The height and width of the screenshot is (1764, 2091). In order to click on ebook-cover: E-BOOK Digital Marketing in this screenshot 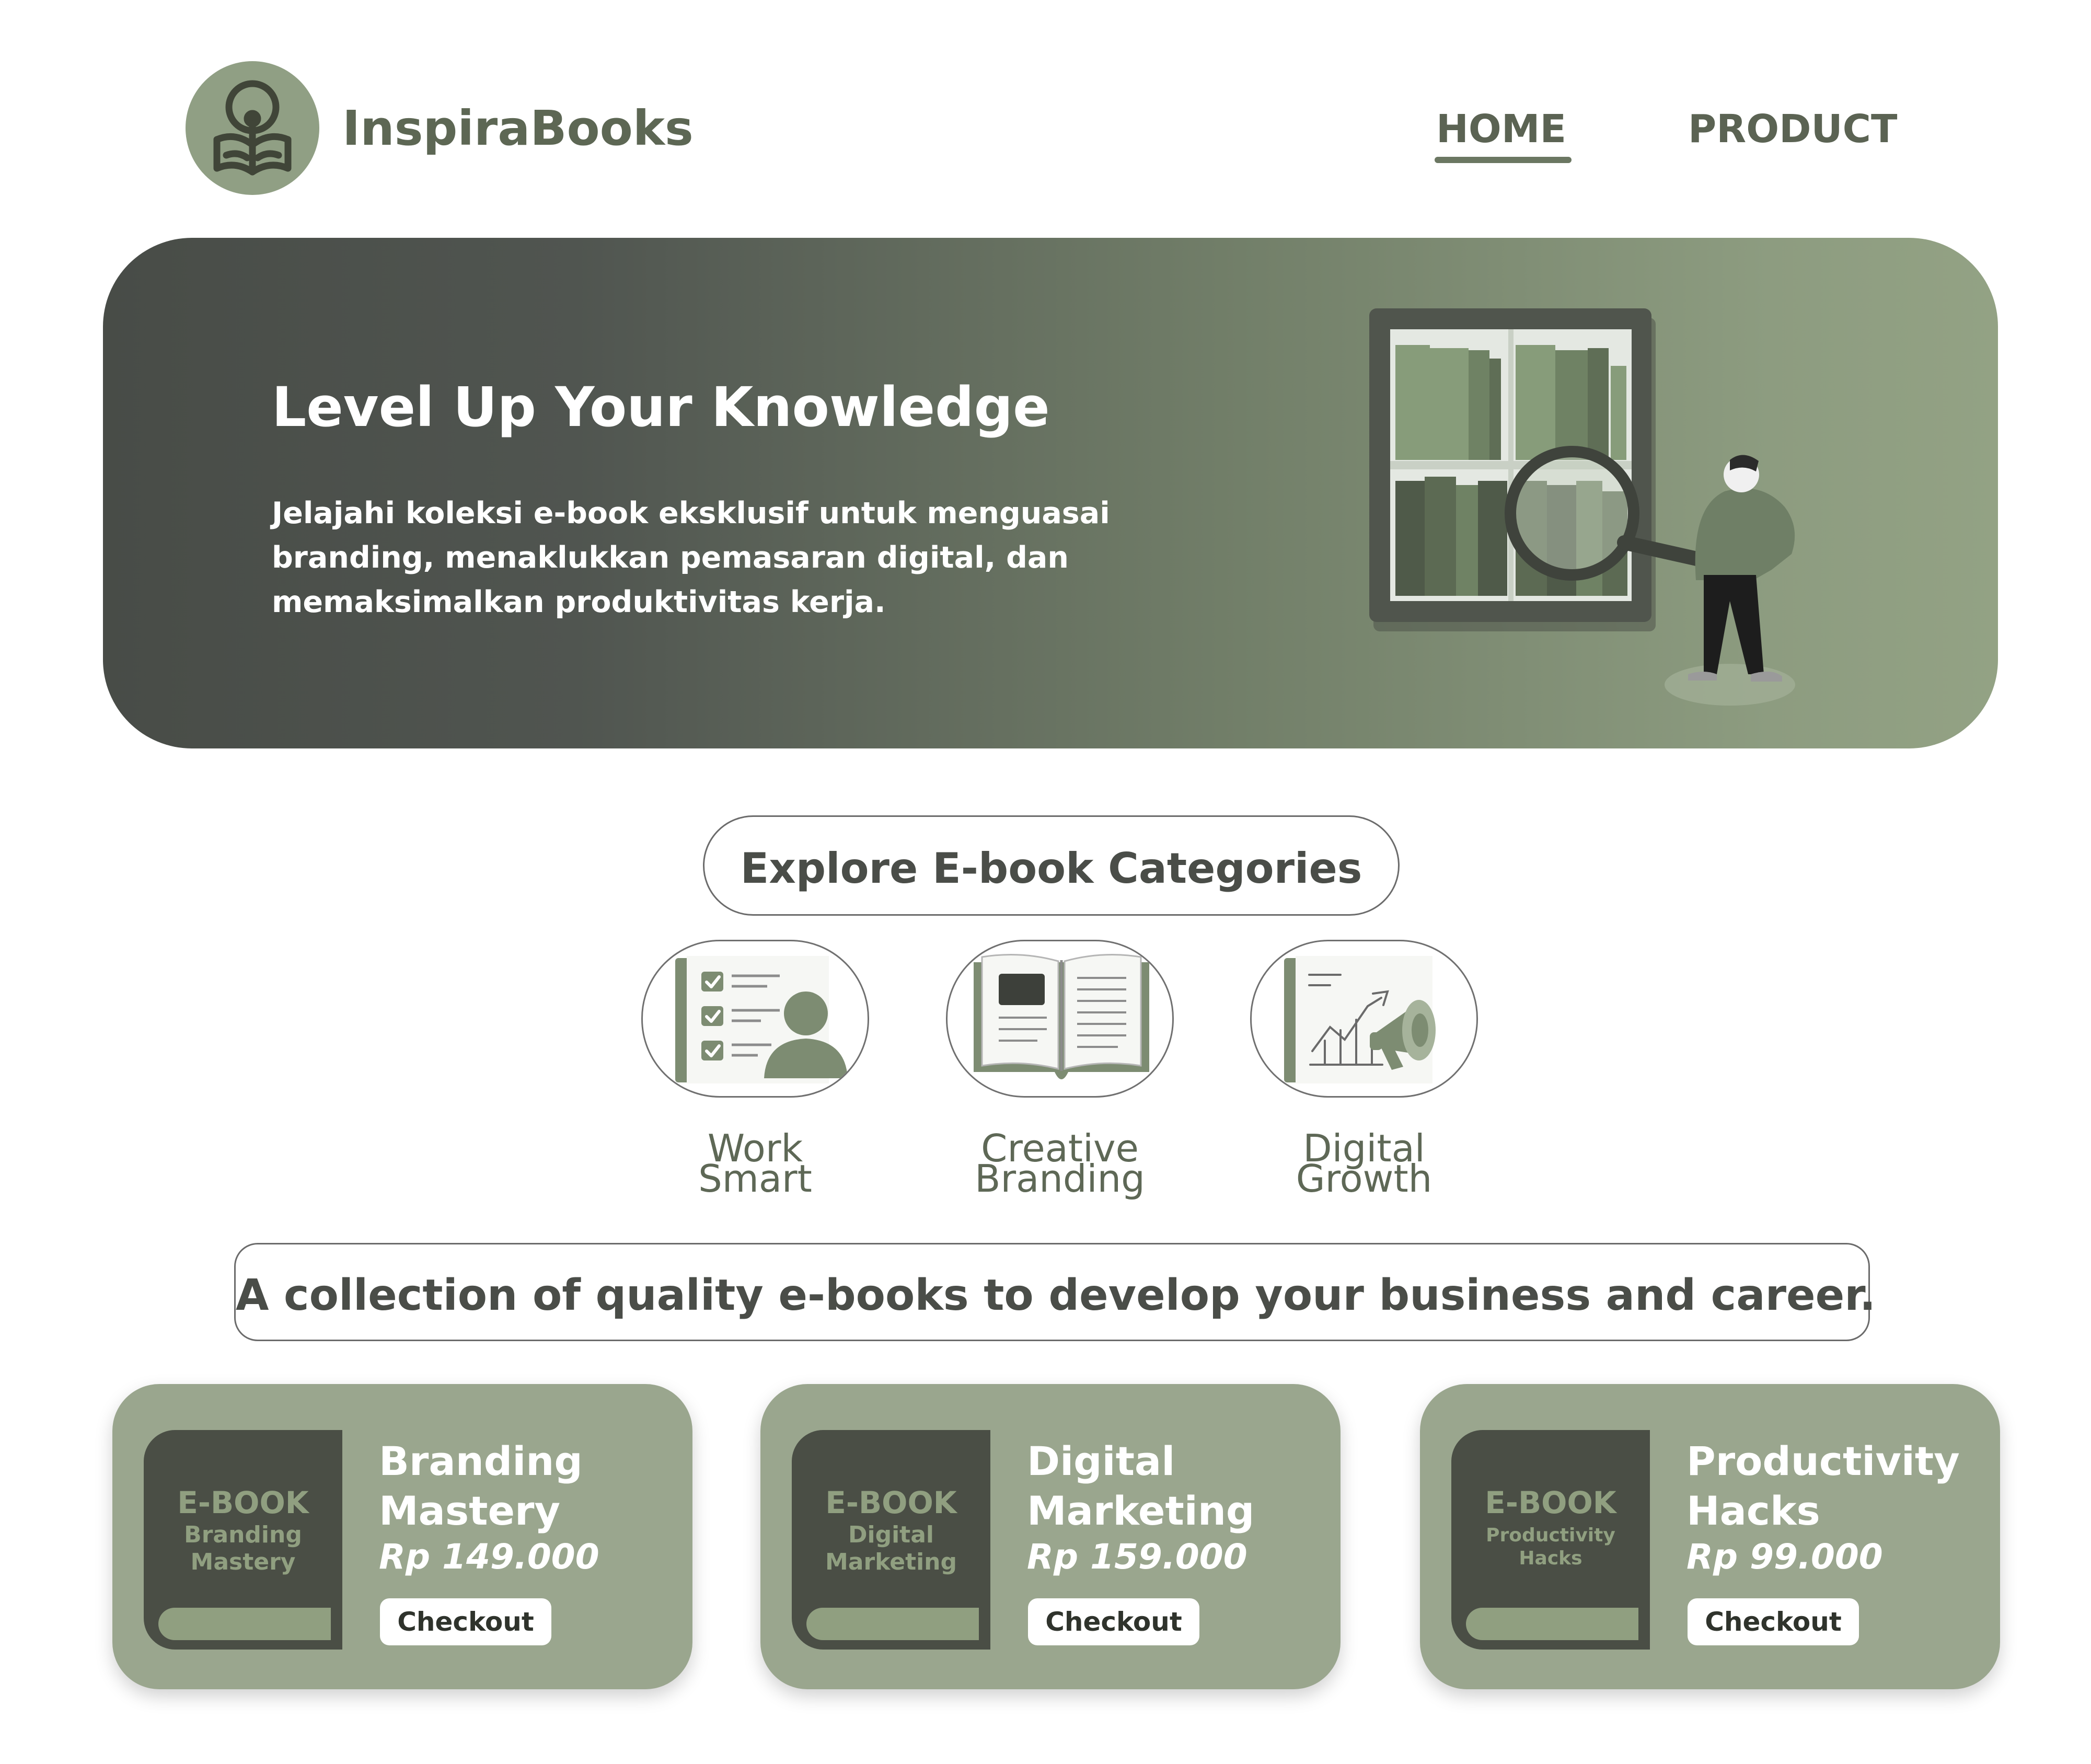, I will do `click(891, 1540)`.